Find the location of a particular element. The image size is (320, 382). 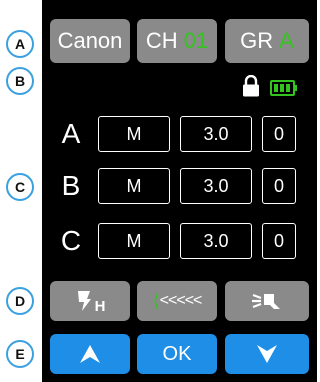

callout-b: B is located at coordinates (20, 81).